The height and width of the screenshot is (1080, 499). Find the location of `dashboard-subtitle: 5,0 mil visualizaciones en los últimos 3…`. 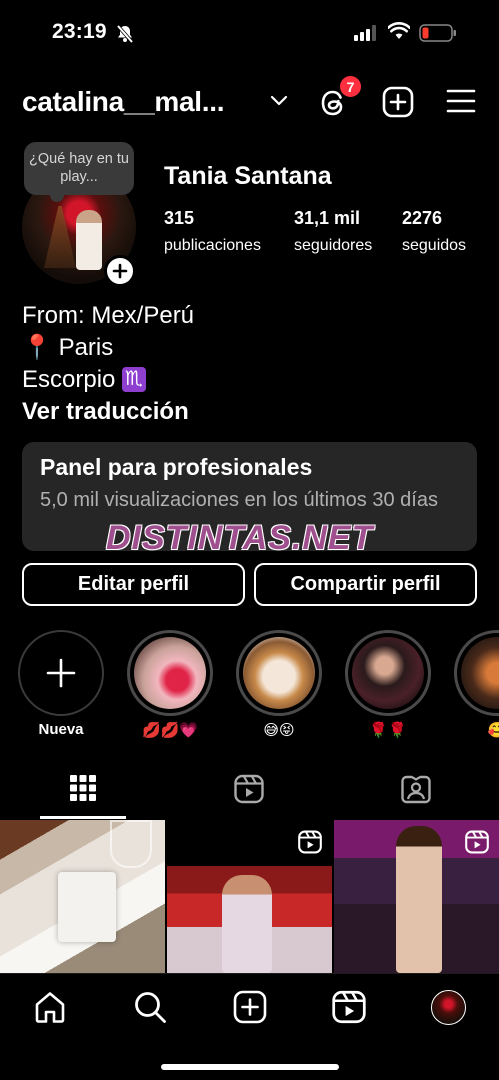

dashboard-subtitle: 5,0 mil visualizaciones en los últimos 3… is located at coordinates (239, 500).